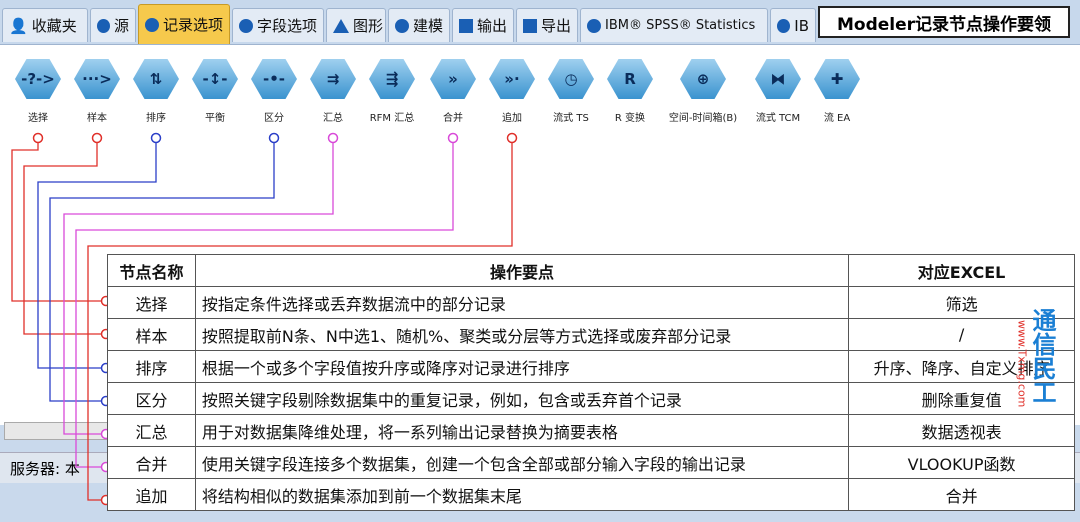 Image resolution: width=1080 pixels, height=522 pixels. Describe the element at coordinates (1042, 356) in the screenshot. I see `watermark-text: 通信民工` at that location.